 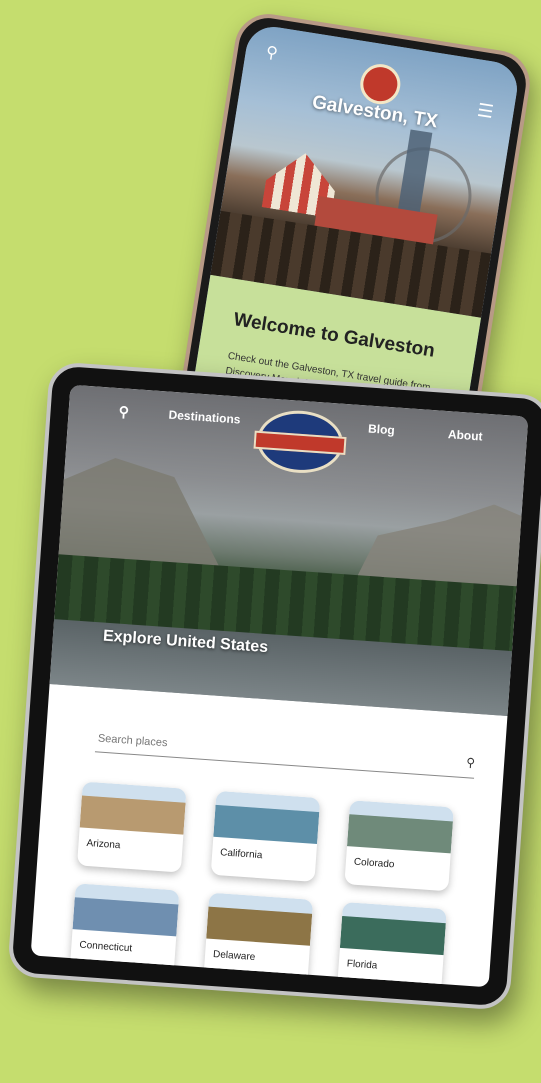 I want to click on card-label: Delaware, so click(x=234, y=956).